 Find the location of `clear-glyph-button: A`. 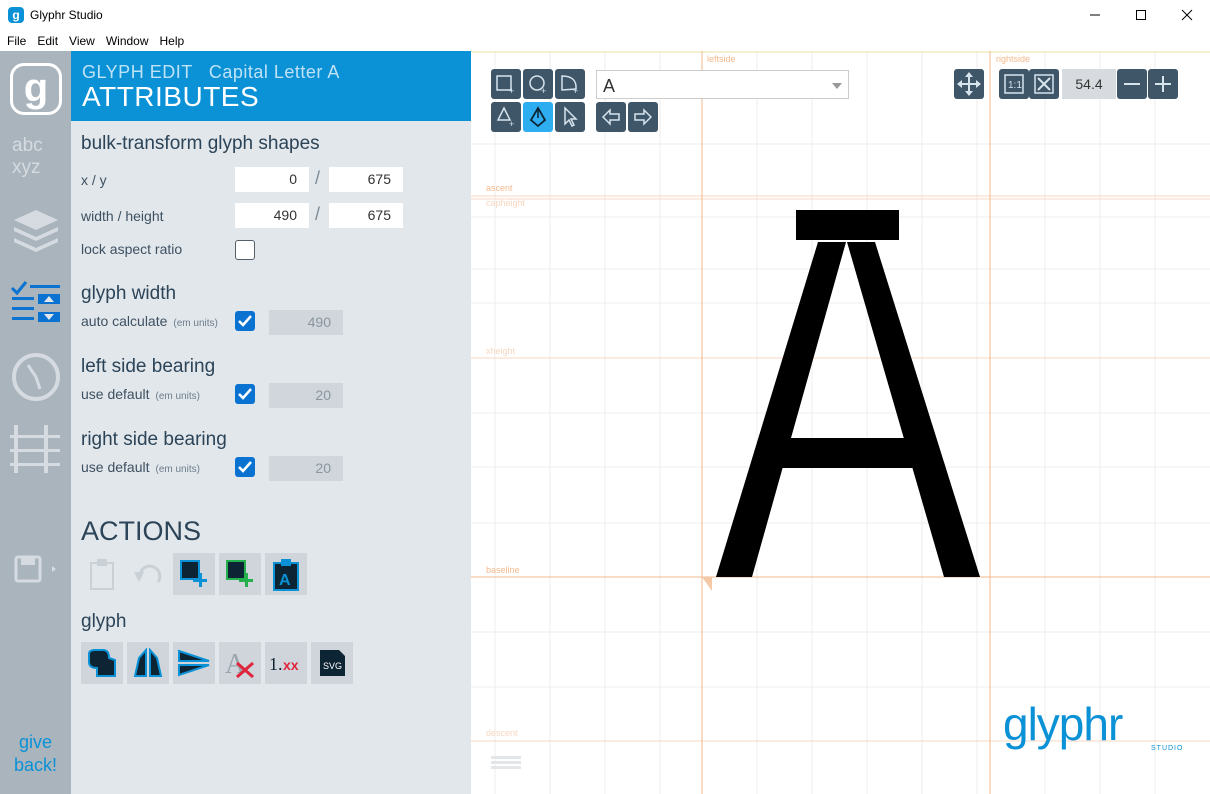

clear-glyph-button: A is located at coordinates (240, 663).